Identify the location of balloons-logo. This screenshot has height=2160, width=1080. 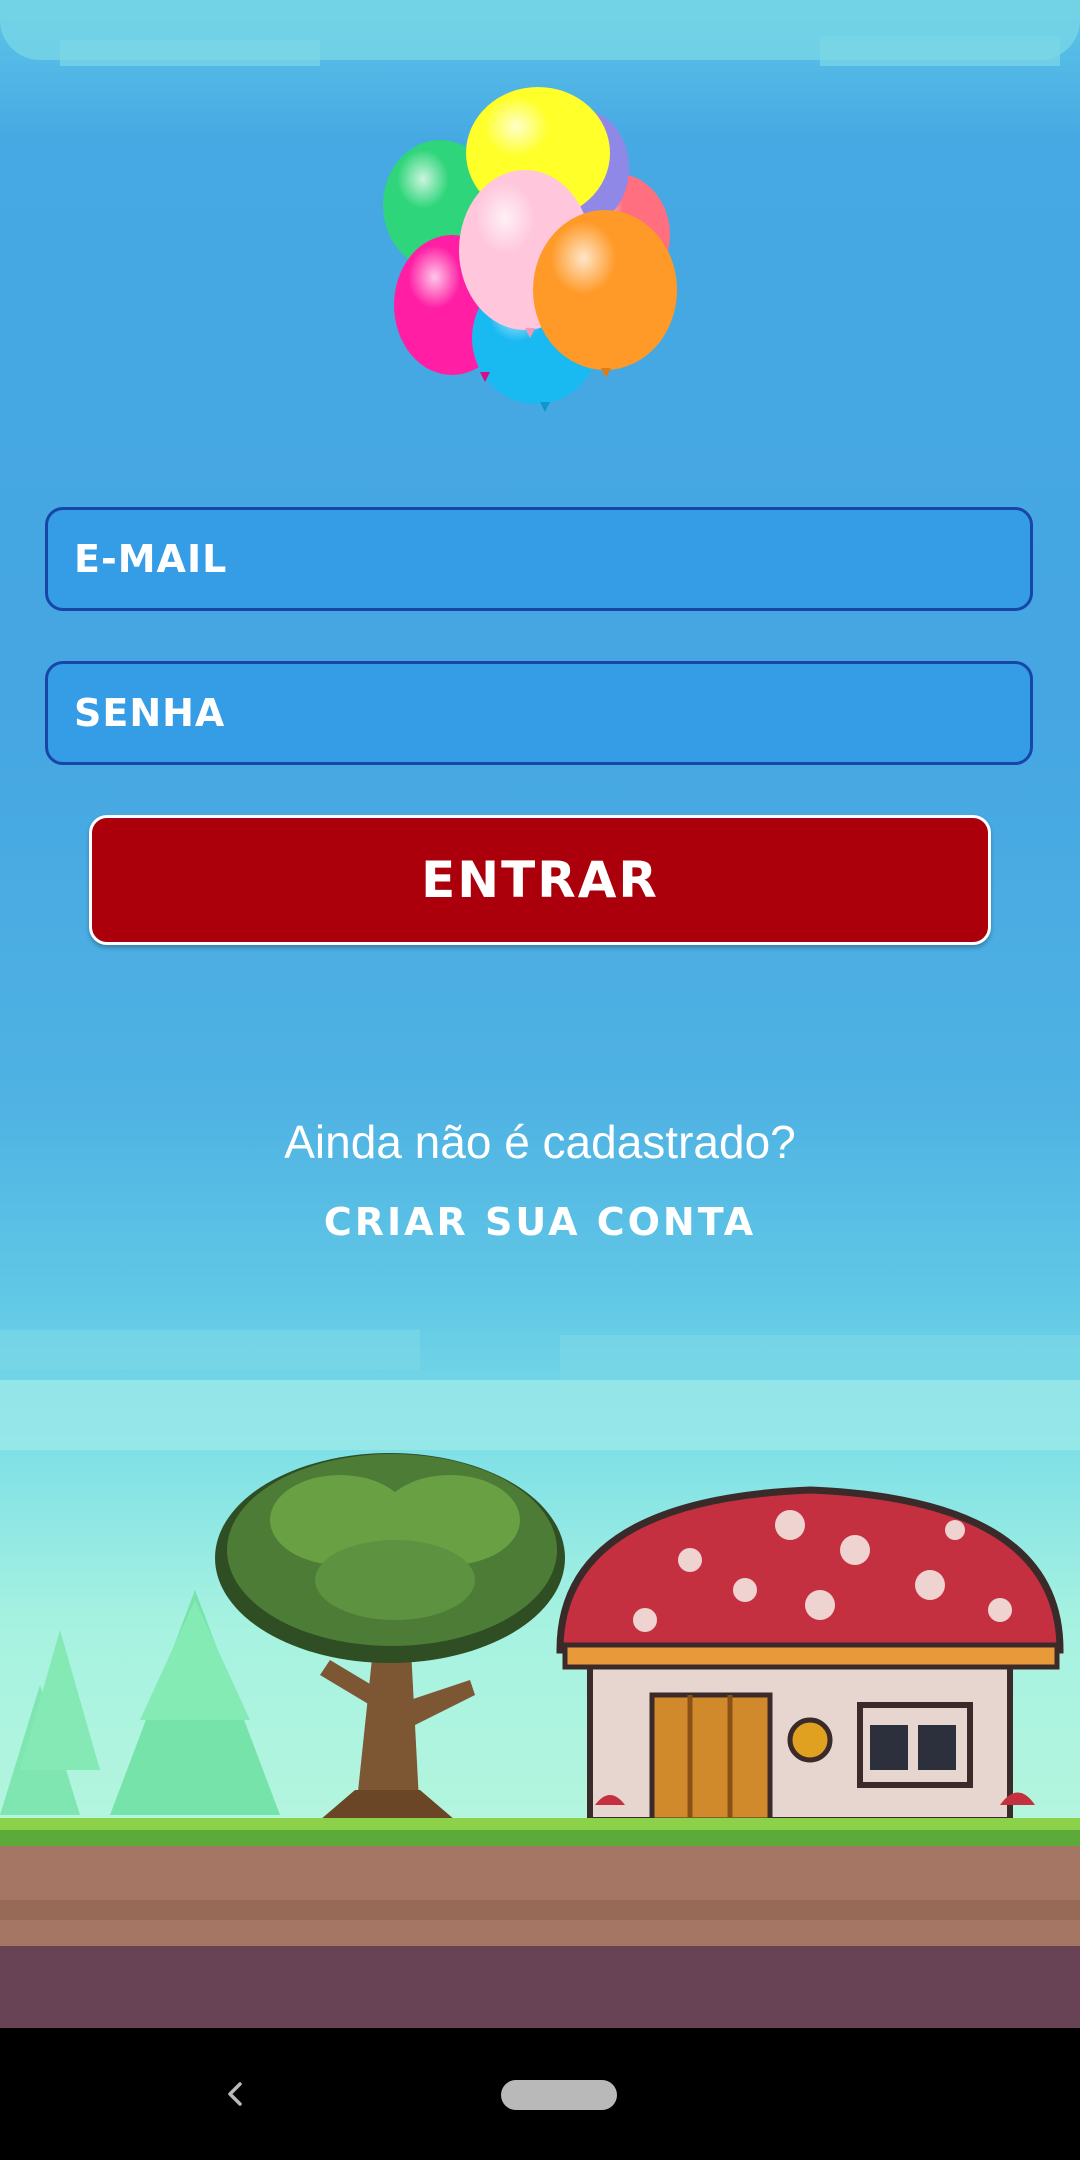
(530, 249).